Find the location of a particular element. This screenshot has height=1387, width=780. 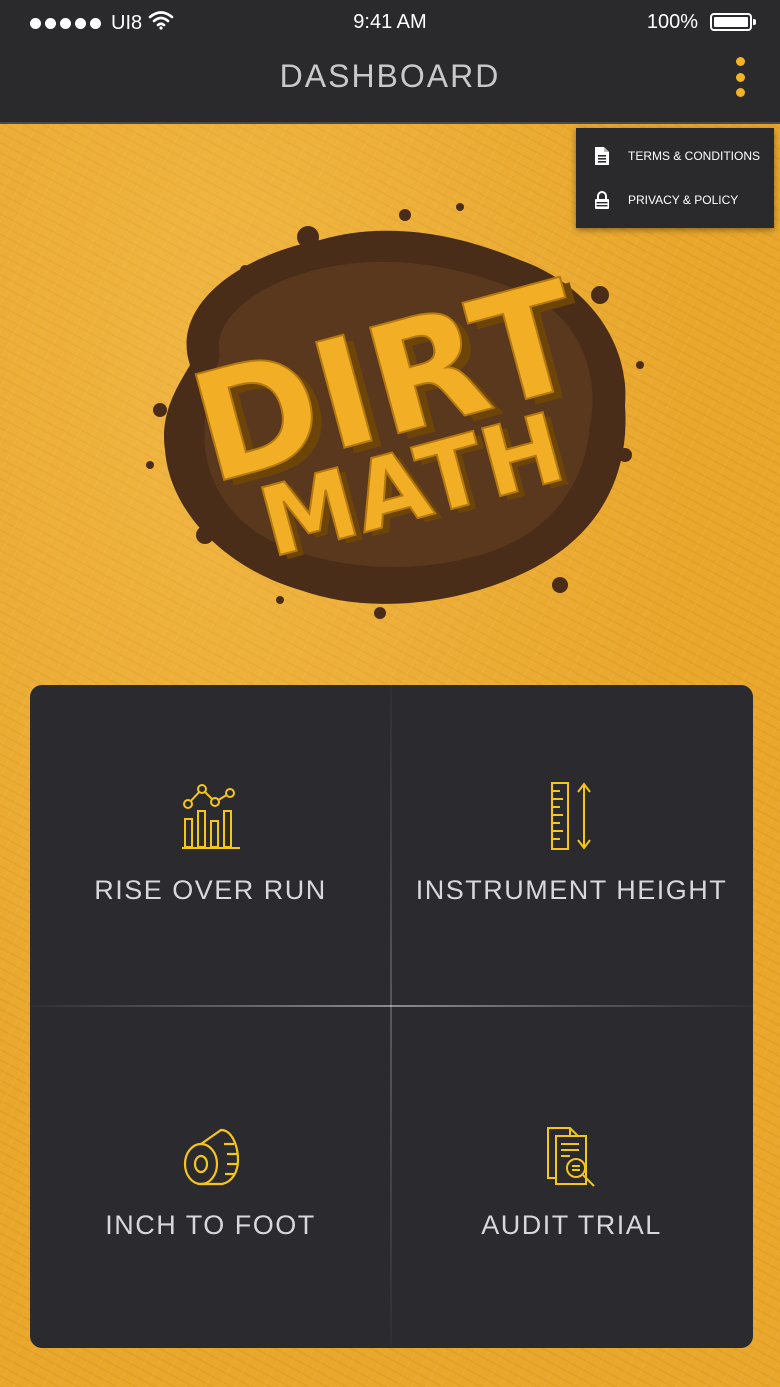

tile-label: INCH TO FOOT is located at coordinates (210, 1225).